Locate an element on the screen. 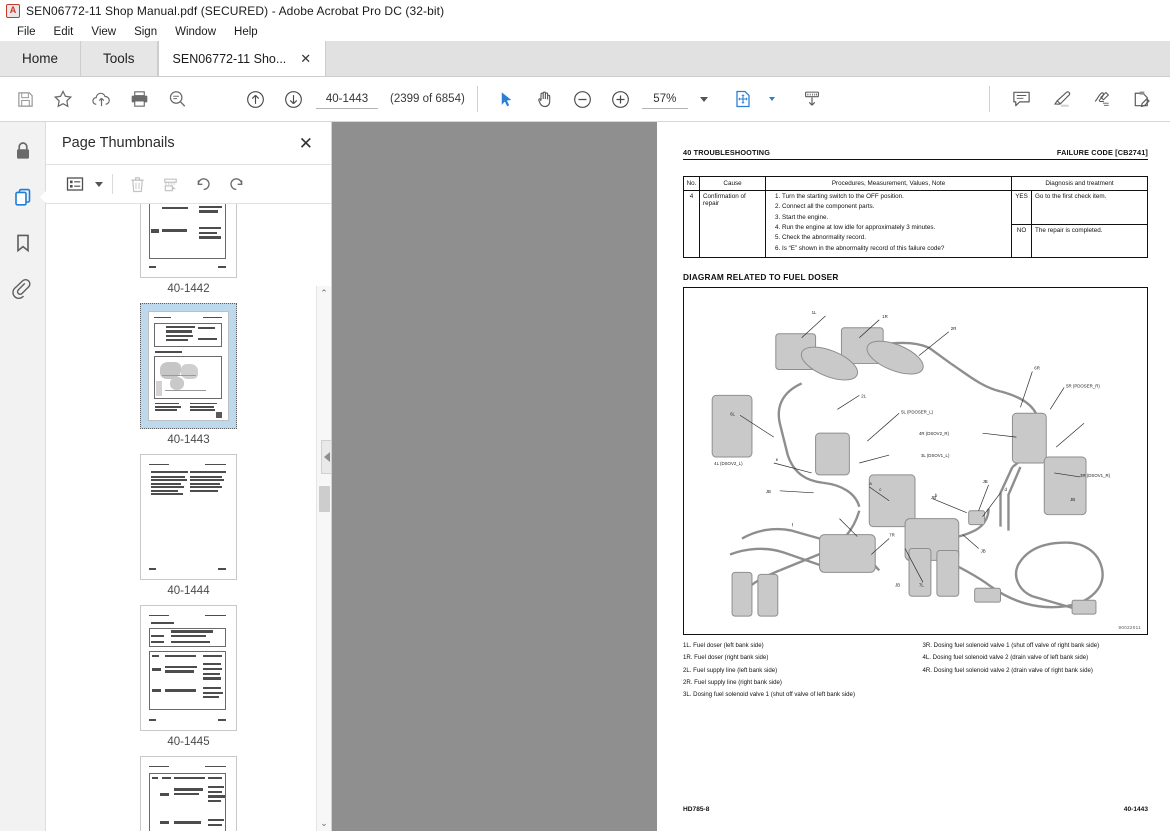 Image resolution: width=1170 pixels, height=831 pixels. tab-tools: Tools is located at coordinates (119, 58).